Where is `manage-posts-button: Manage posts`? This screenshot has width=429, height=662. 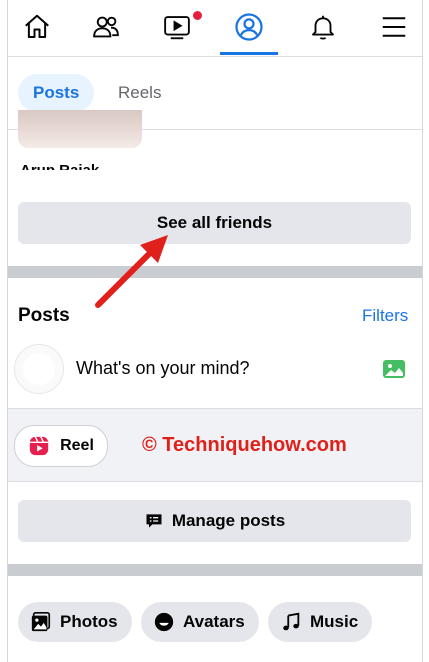
manage-posts-button: Manage posts is located at coordinates (214, 521).